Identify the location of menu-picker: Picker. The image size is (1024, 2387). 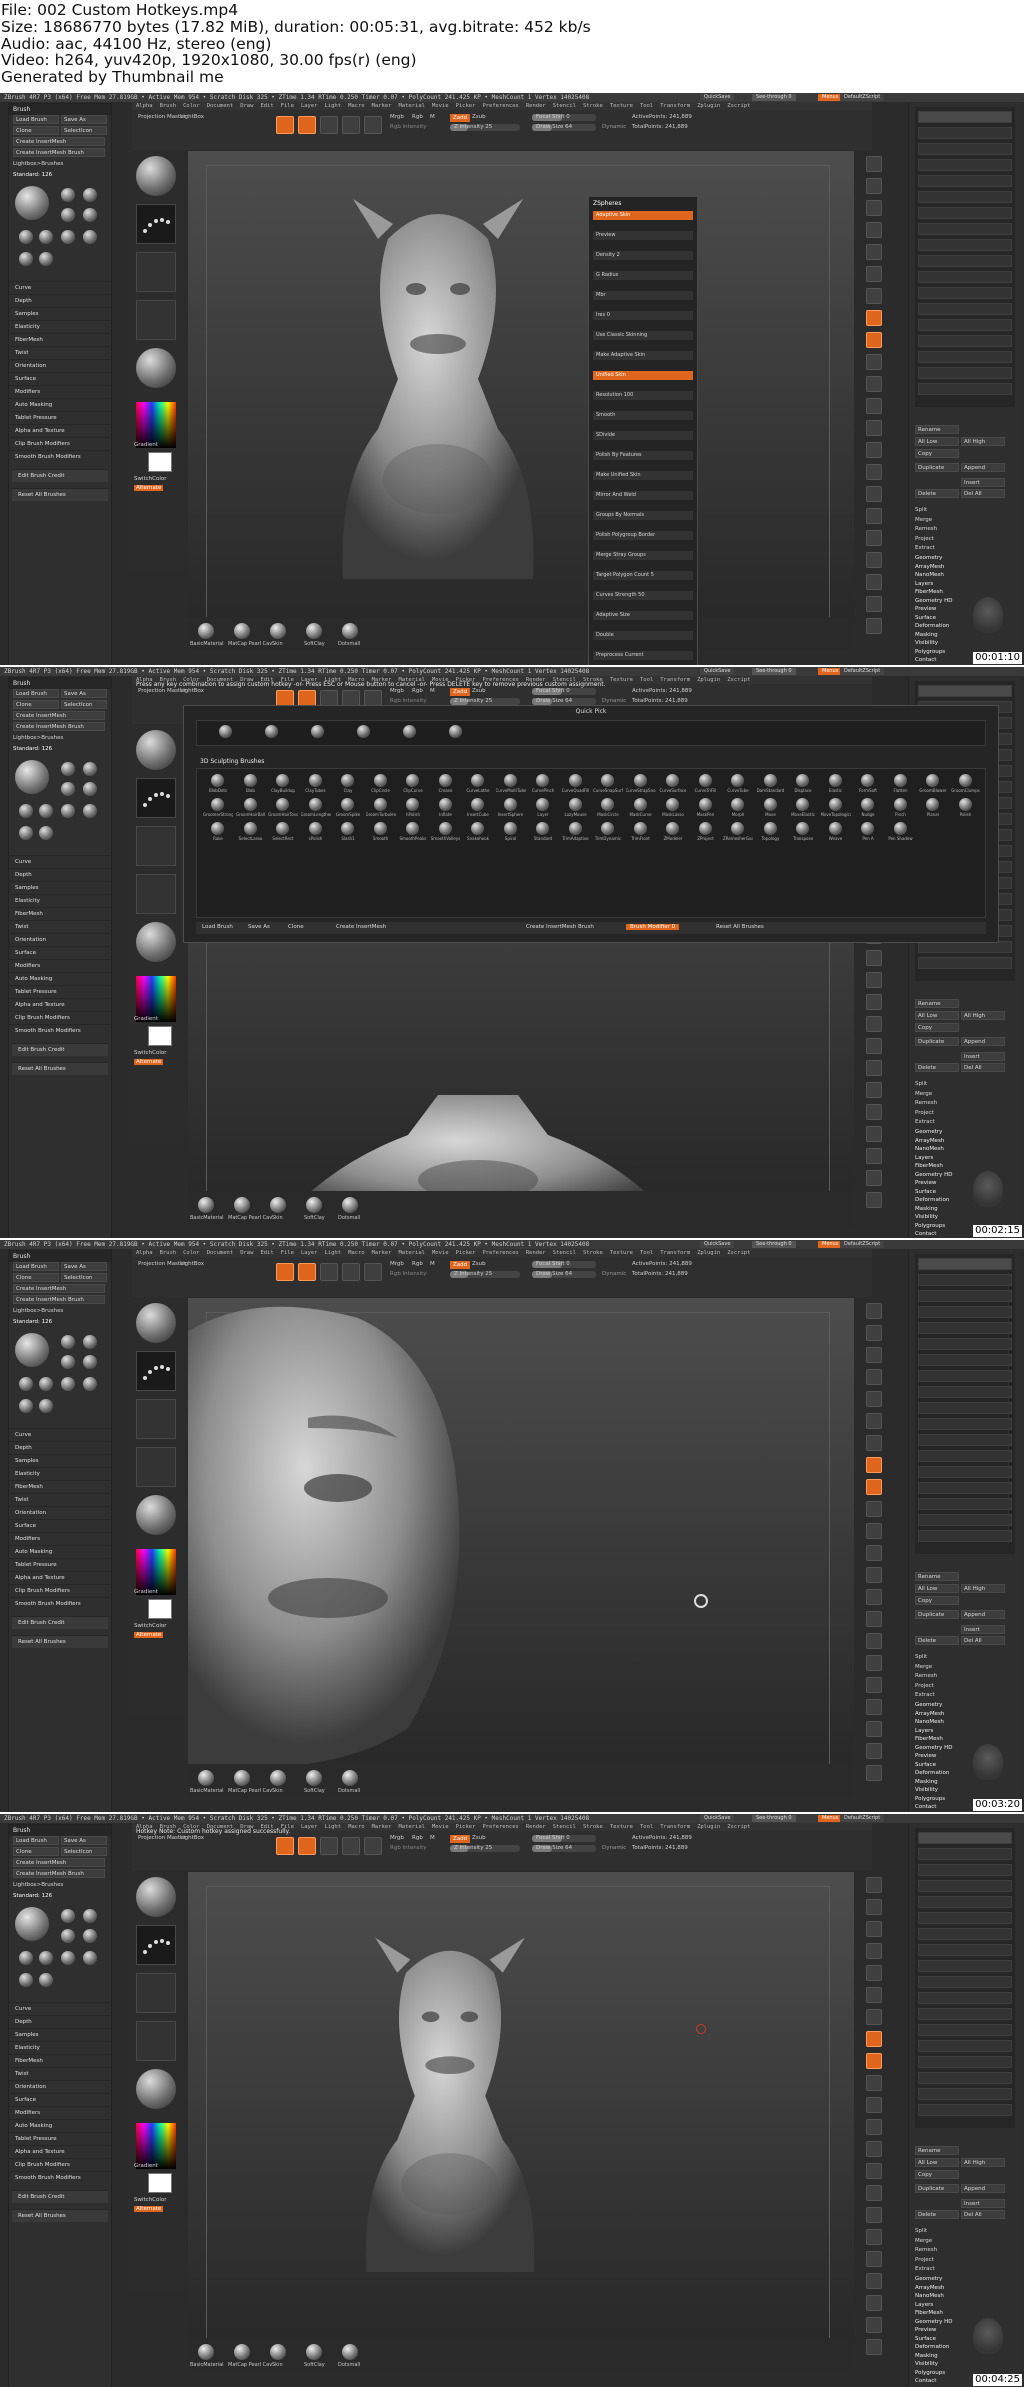
(466, 106).